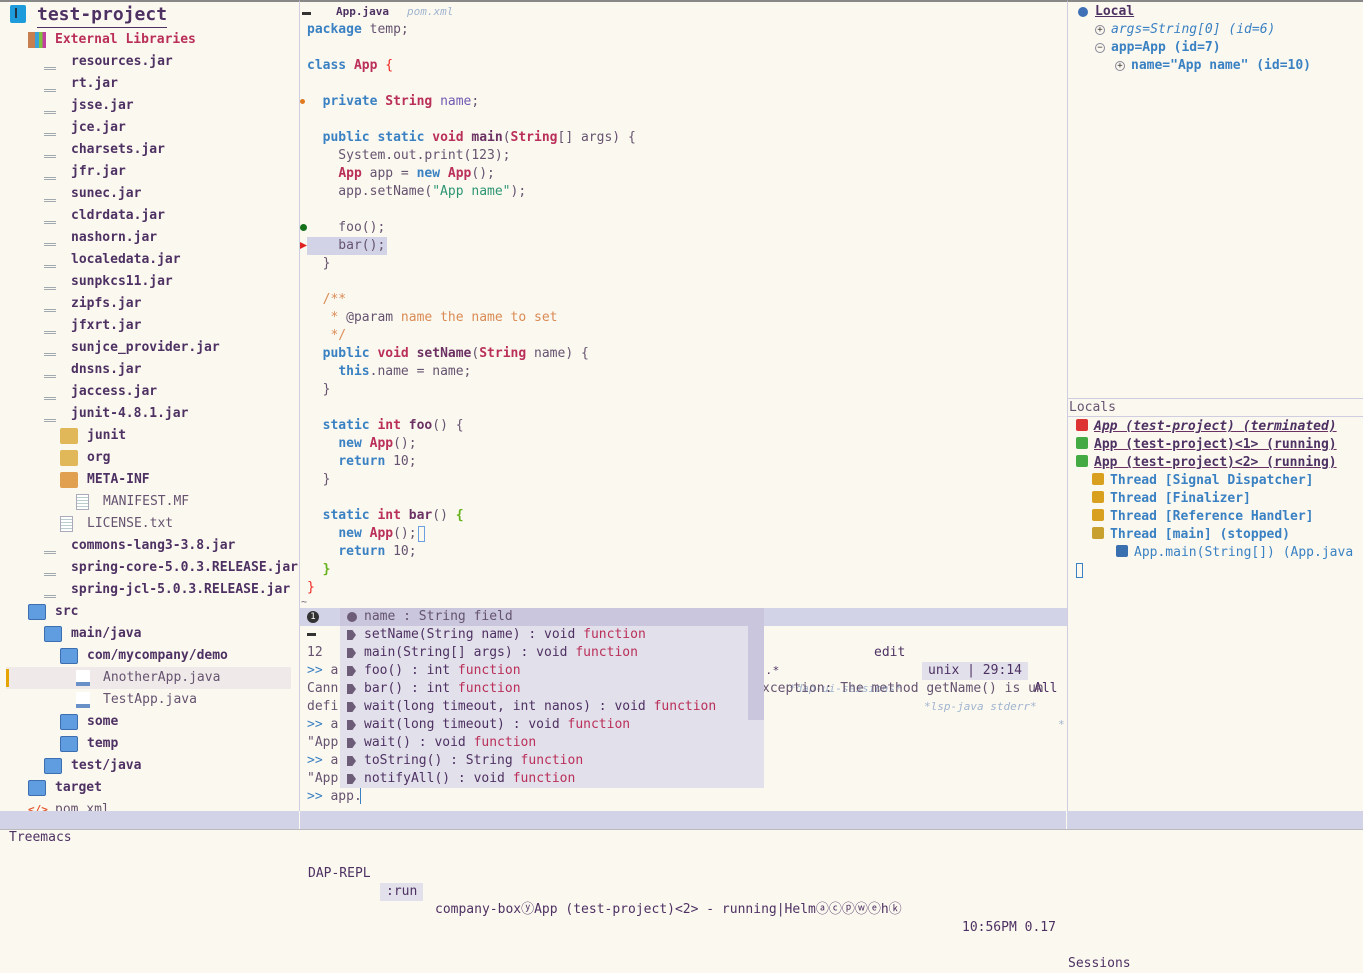 The width and height of the screenshot is (1363, 973). What do you see at coordinates (552, 743) in the screenshot?
I see `completion-item: wait() : void function` at bounding box center [552, 743].